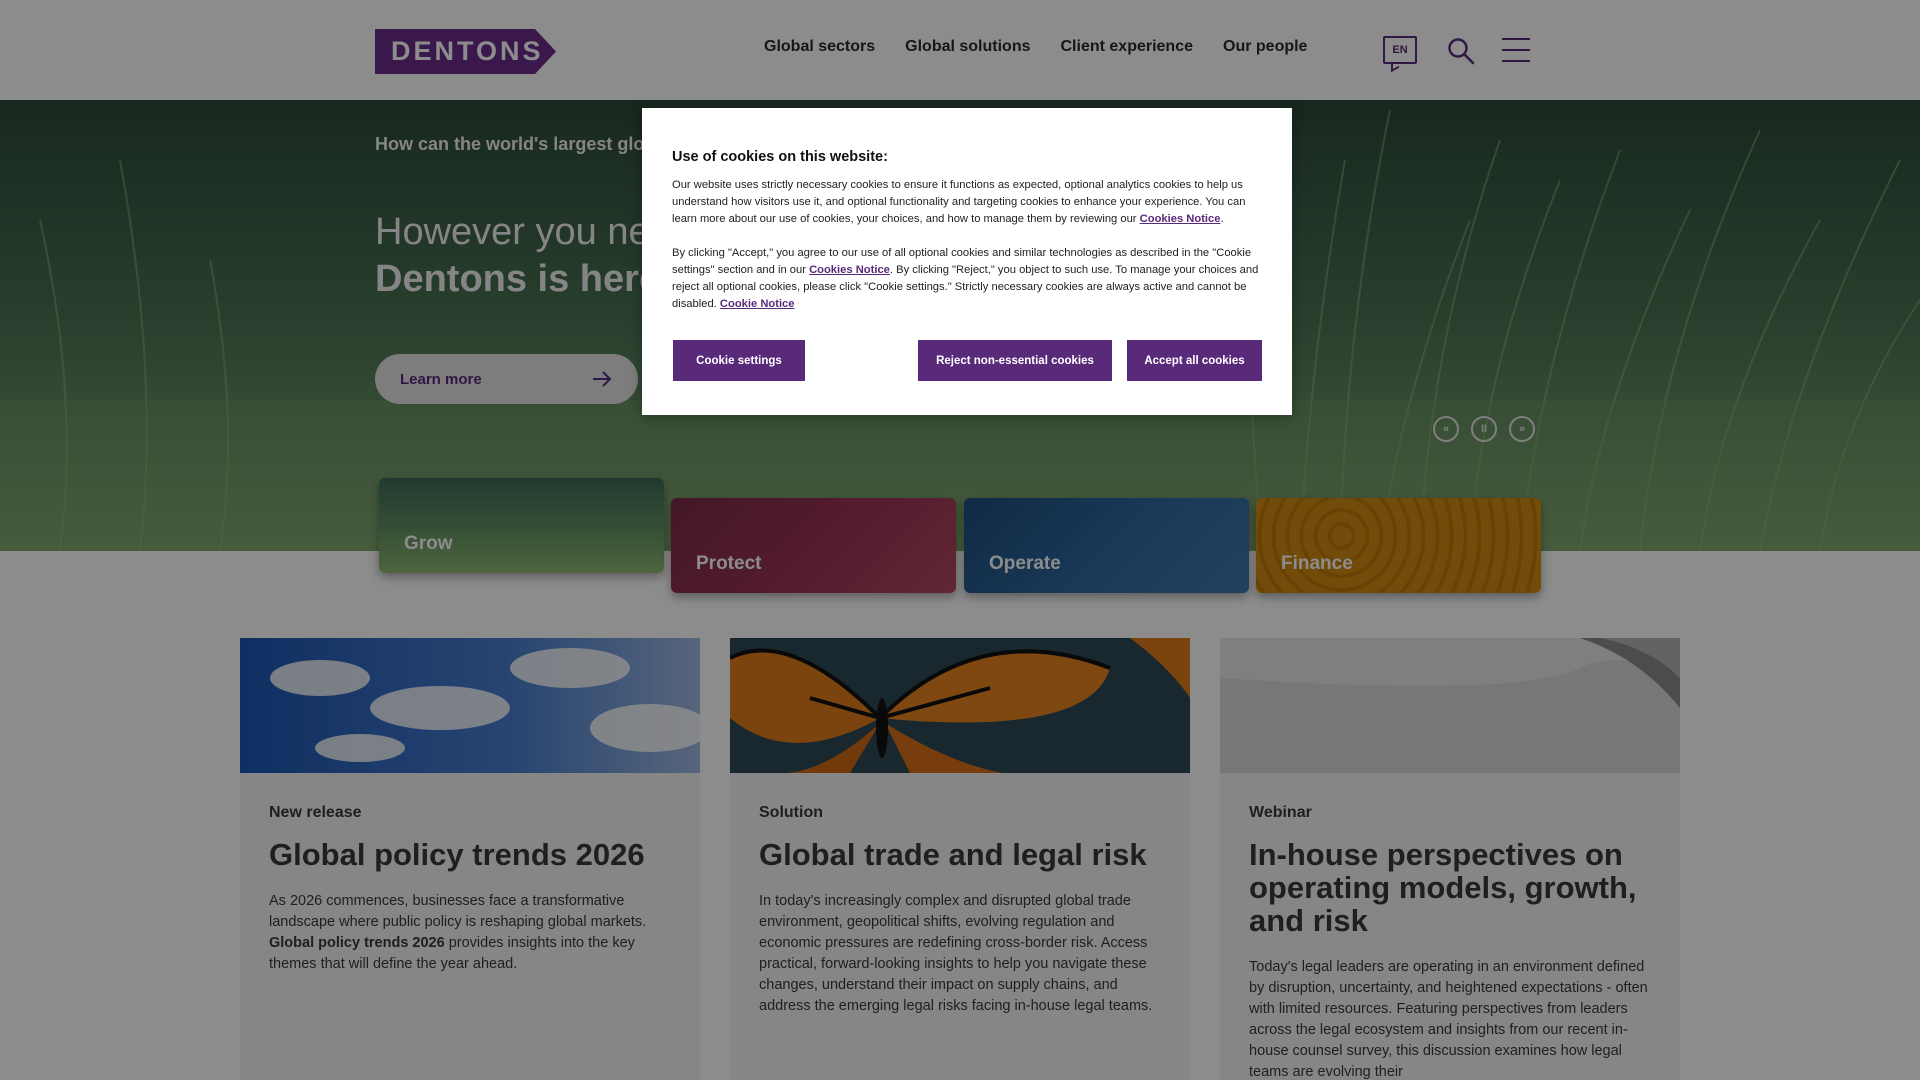 This screenshot has width=1920, height=1080. What do you see at coordinates (780, 157) in the screenshot?
I see `cookie-dialog-title: Use of cookies on this website:` at bounding box center [780, 157].